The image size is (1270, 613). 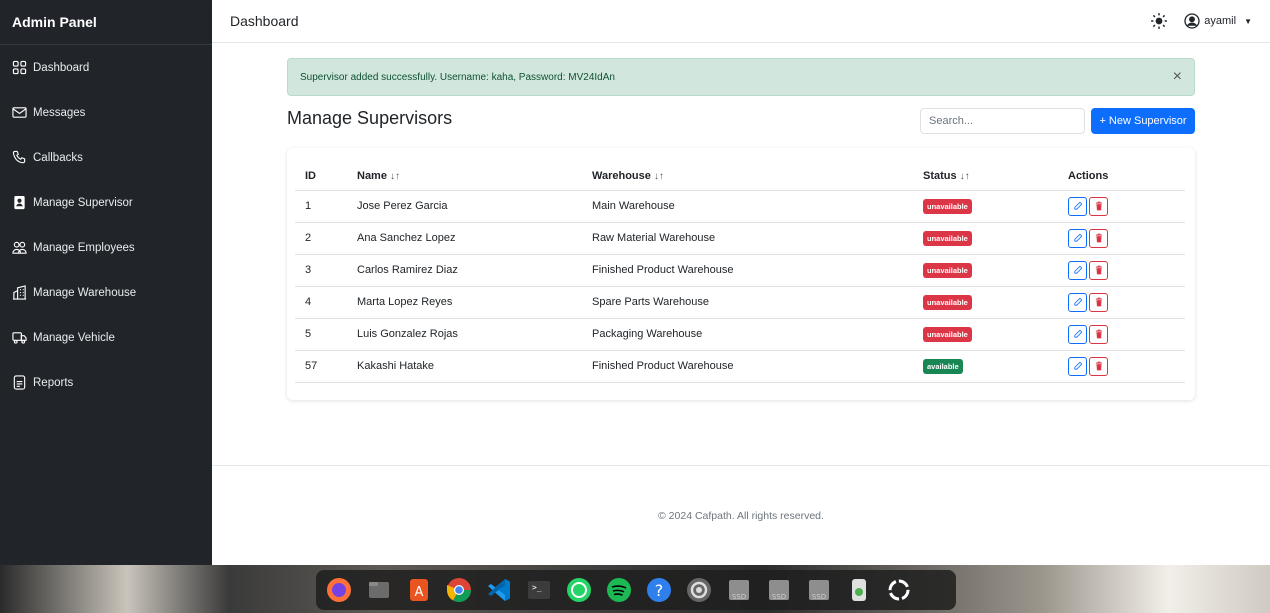 I want to click on vscode-icon, so click(x=499, y=590).